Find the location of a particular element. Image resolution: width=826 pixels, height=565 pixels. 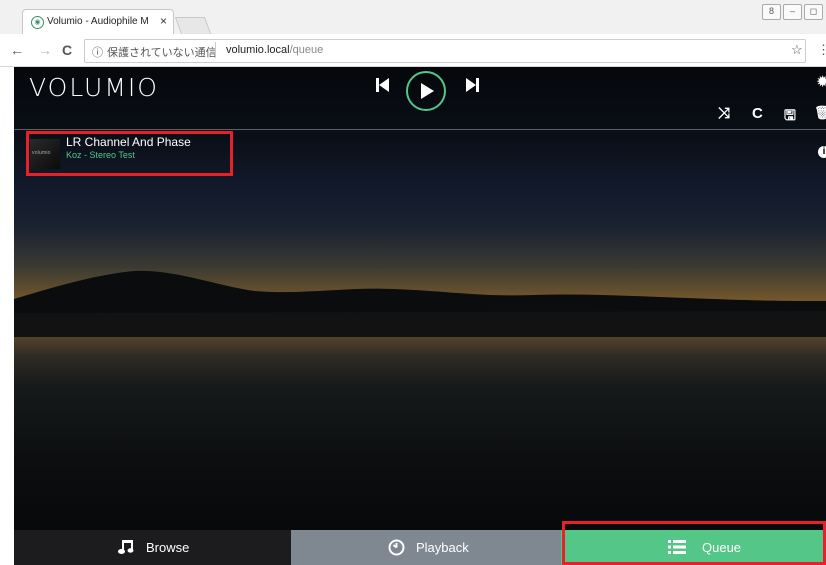

volumio-logo: VOLUMIO is located at coordinates (94, 87).